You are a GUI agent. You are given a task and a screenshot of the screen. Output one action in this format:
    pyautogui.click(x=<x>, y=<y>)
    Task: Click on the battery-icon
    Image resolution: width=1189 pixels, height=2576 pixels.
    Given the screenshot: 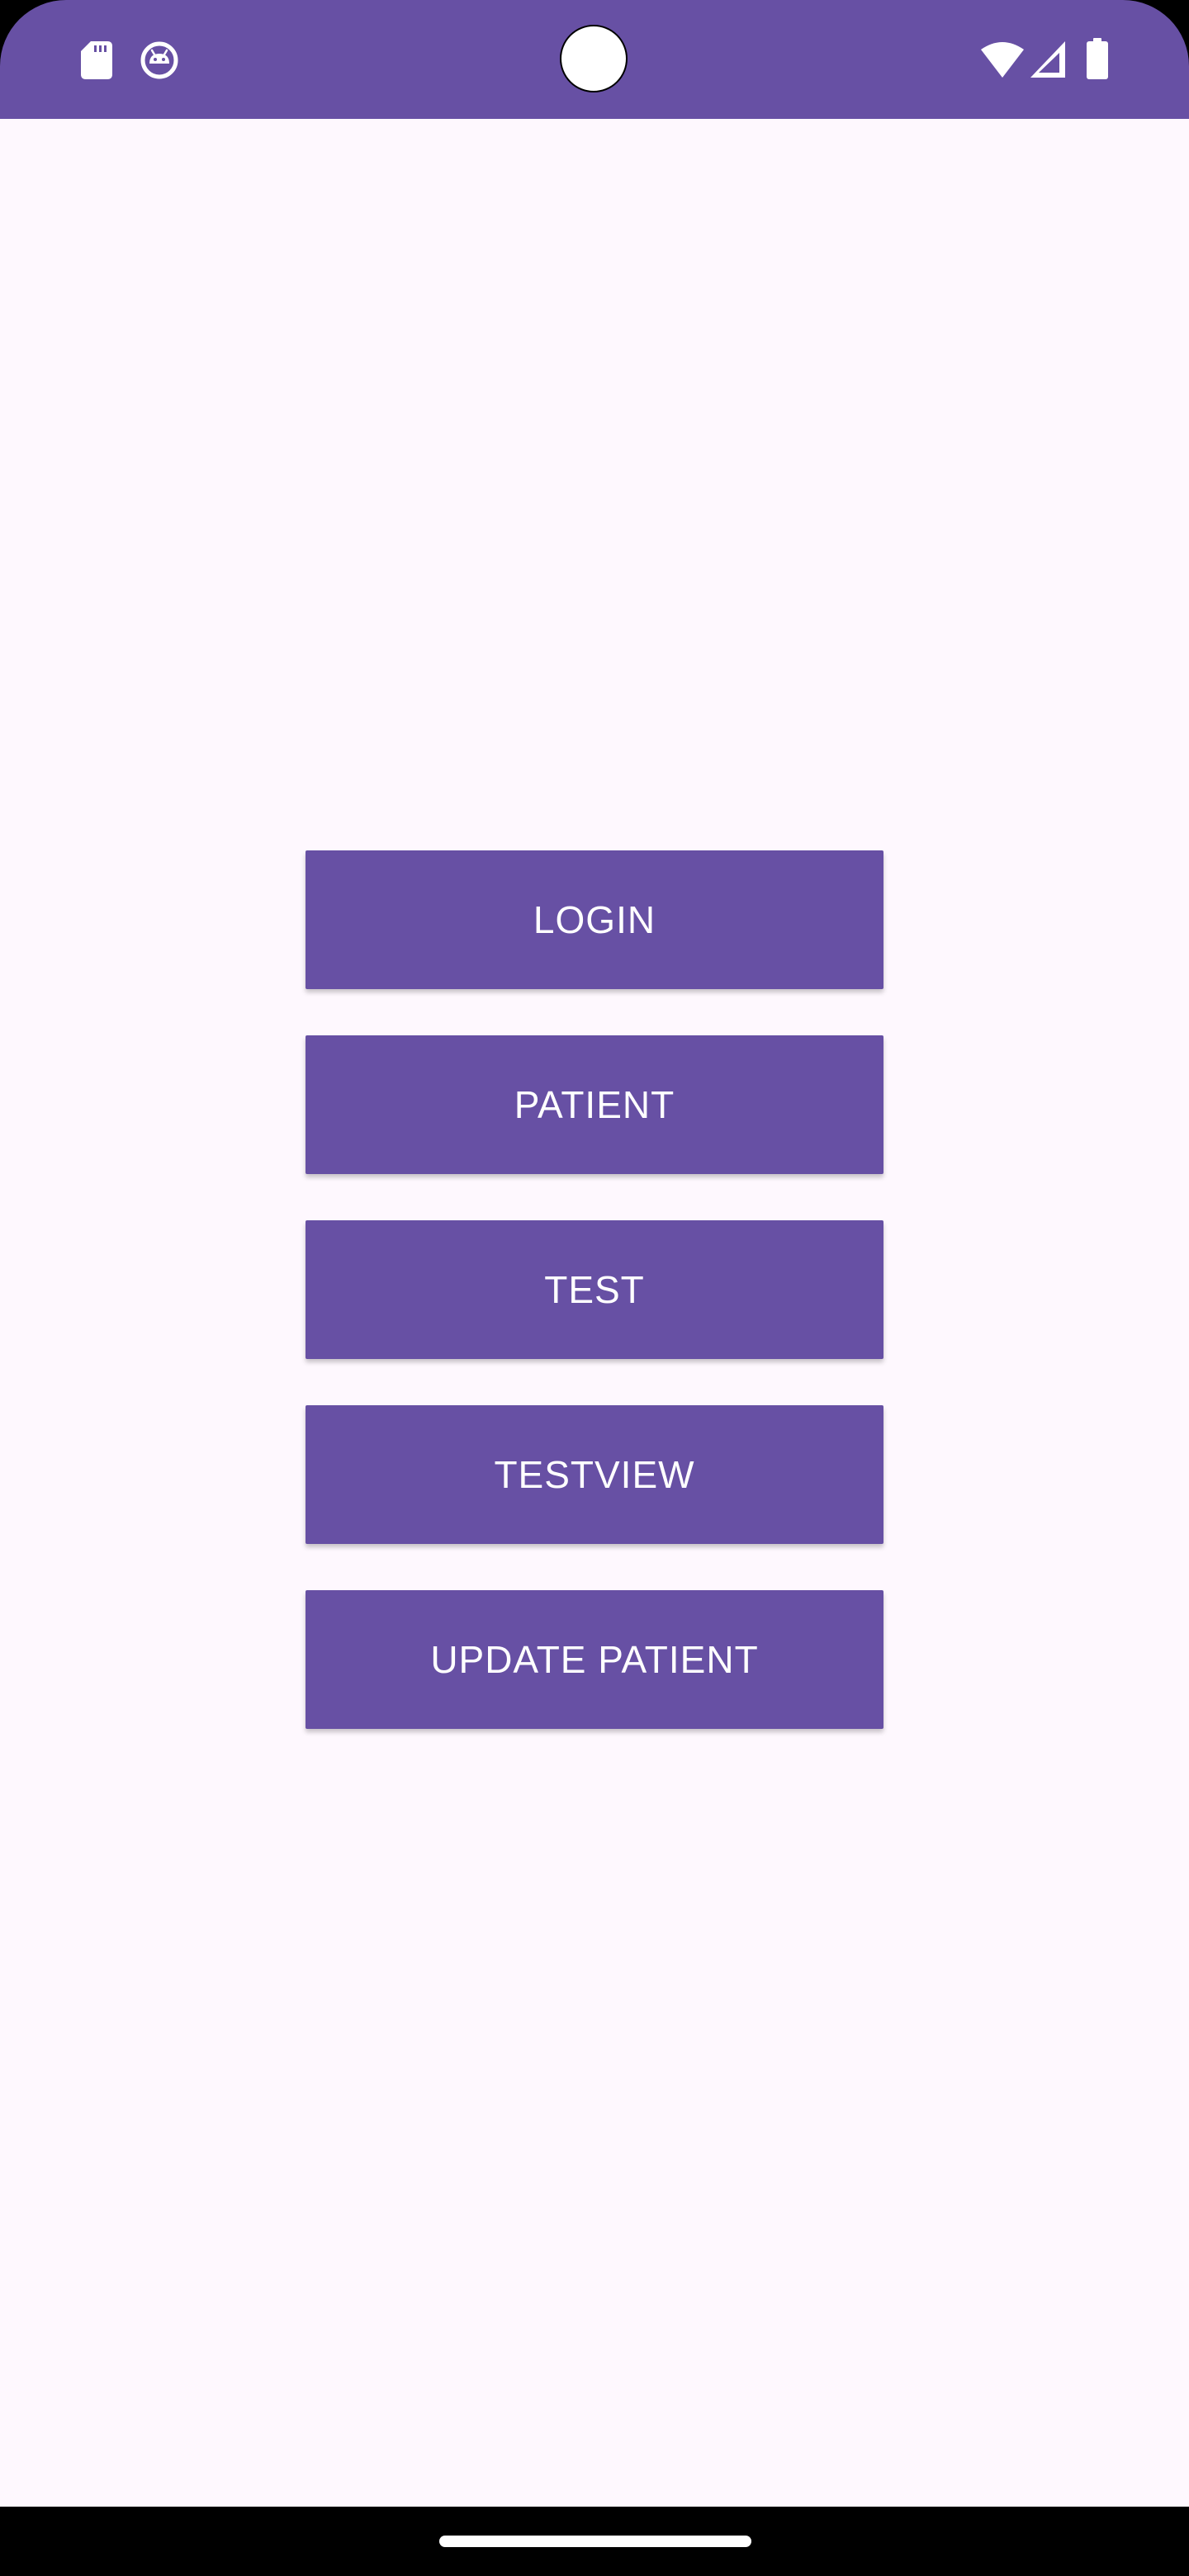 What is the action you would take?
    pyautogui.click(x=1097, y=58)
    